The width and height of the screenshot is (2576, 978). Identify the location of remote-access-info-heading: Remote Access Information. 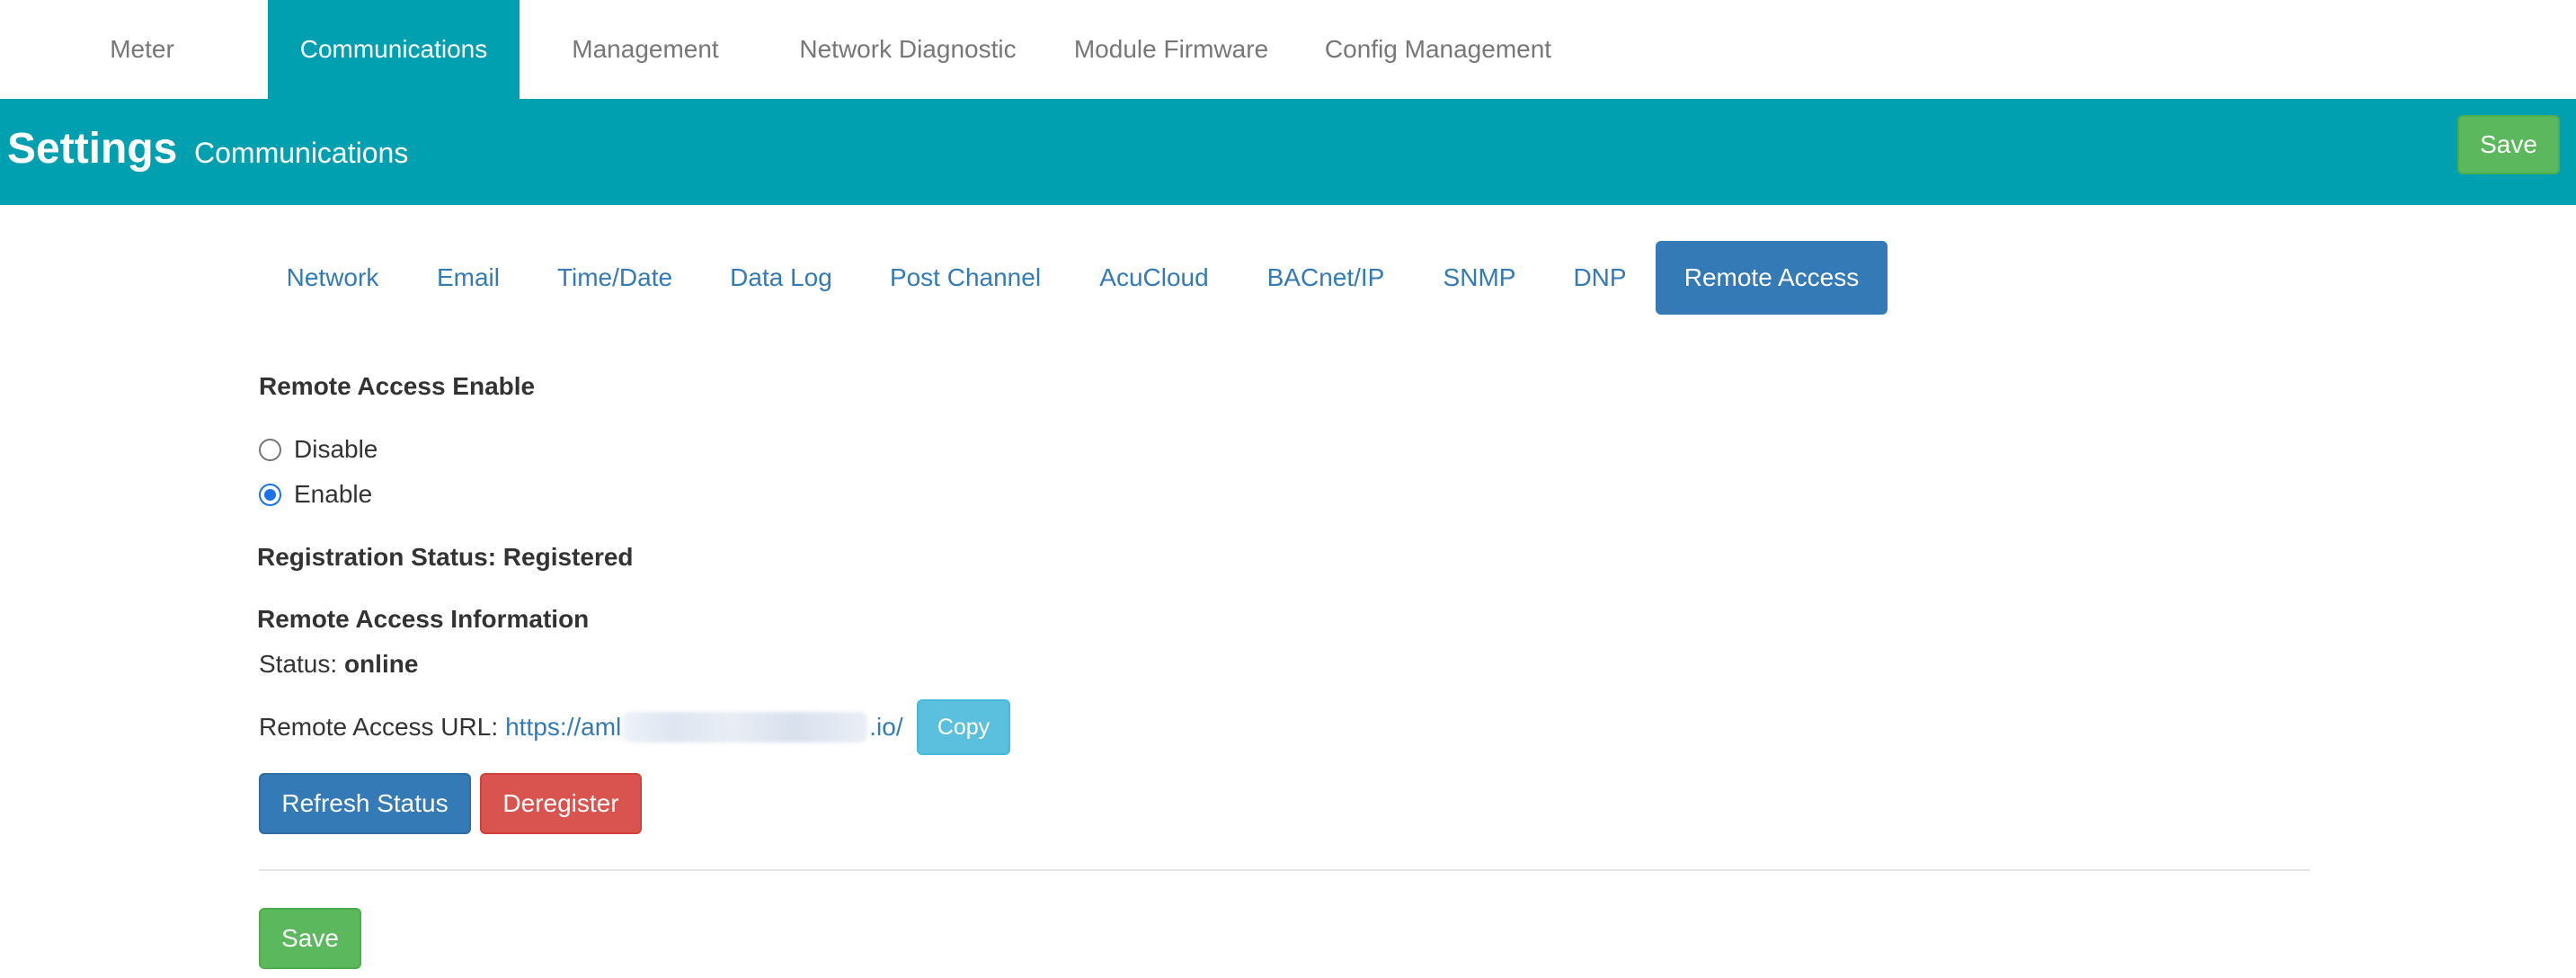
(423, 619).